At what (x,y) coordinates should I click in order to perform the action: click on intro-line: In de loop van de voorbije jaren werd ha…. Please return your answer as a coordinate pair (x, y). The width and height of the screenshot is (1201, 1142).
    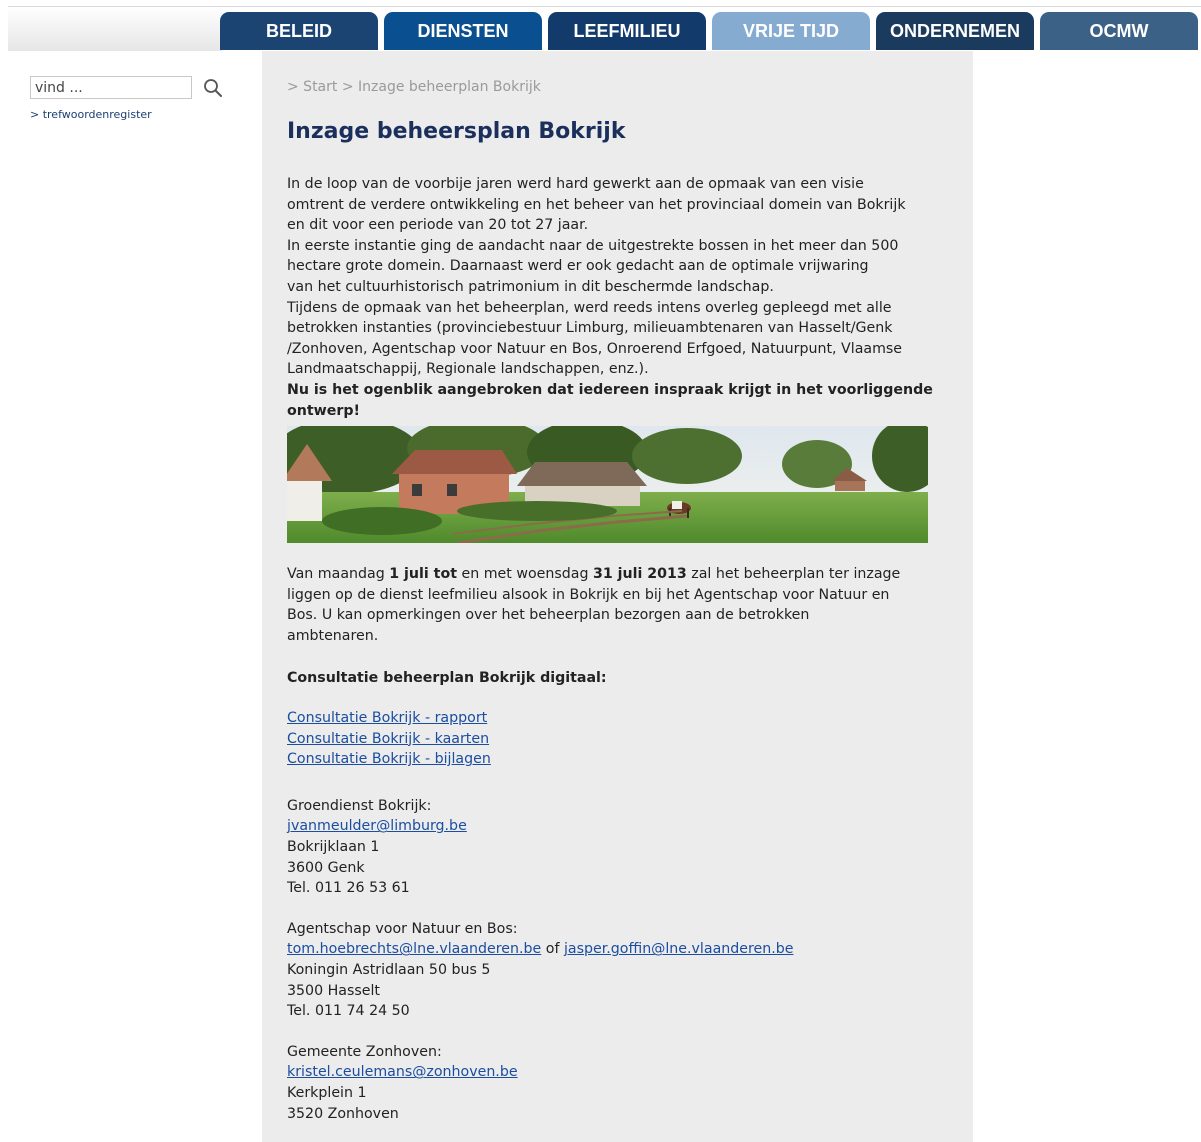
    Looking at the image, I should click on (575, 184).